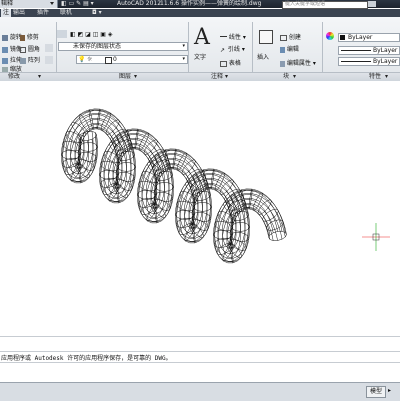 This screenshot has width=400, height=401. I want to click on command-history, so click(200, 344).